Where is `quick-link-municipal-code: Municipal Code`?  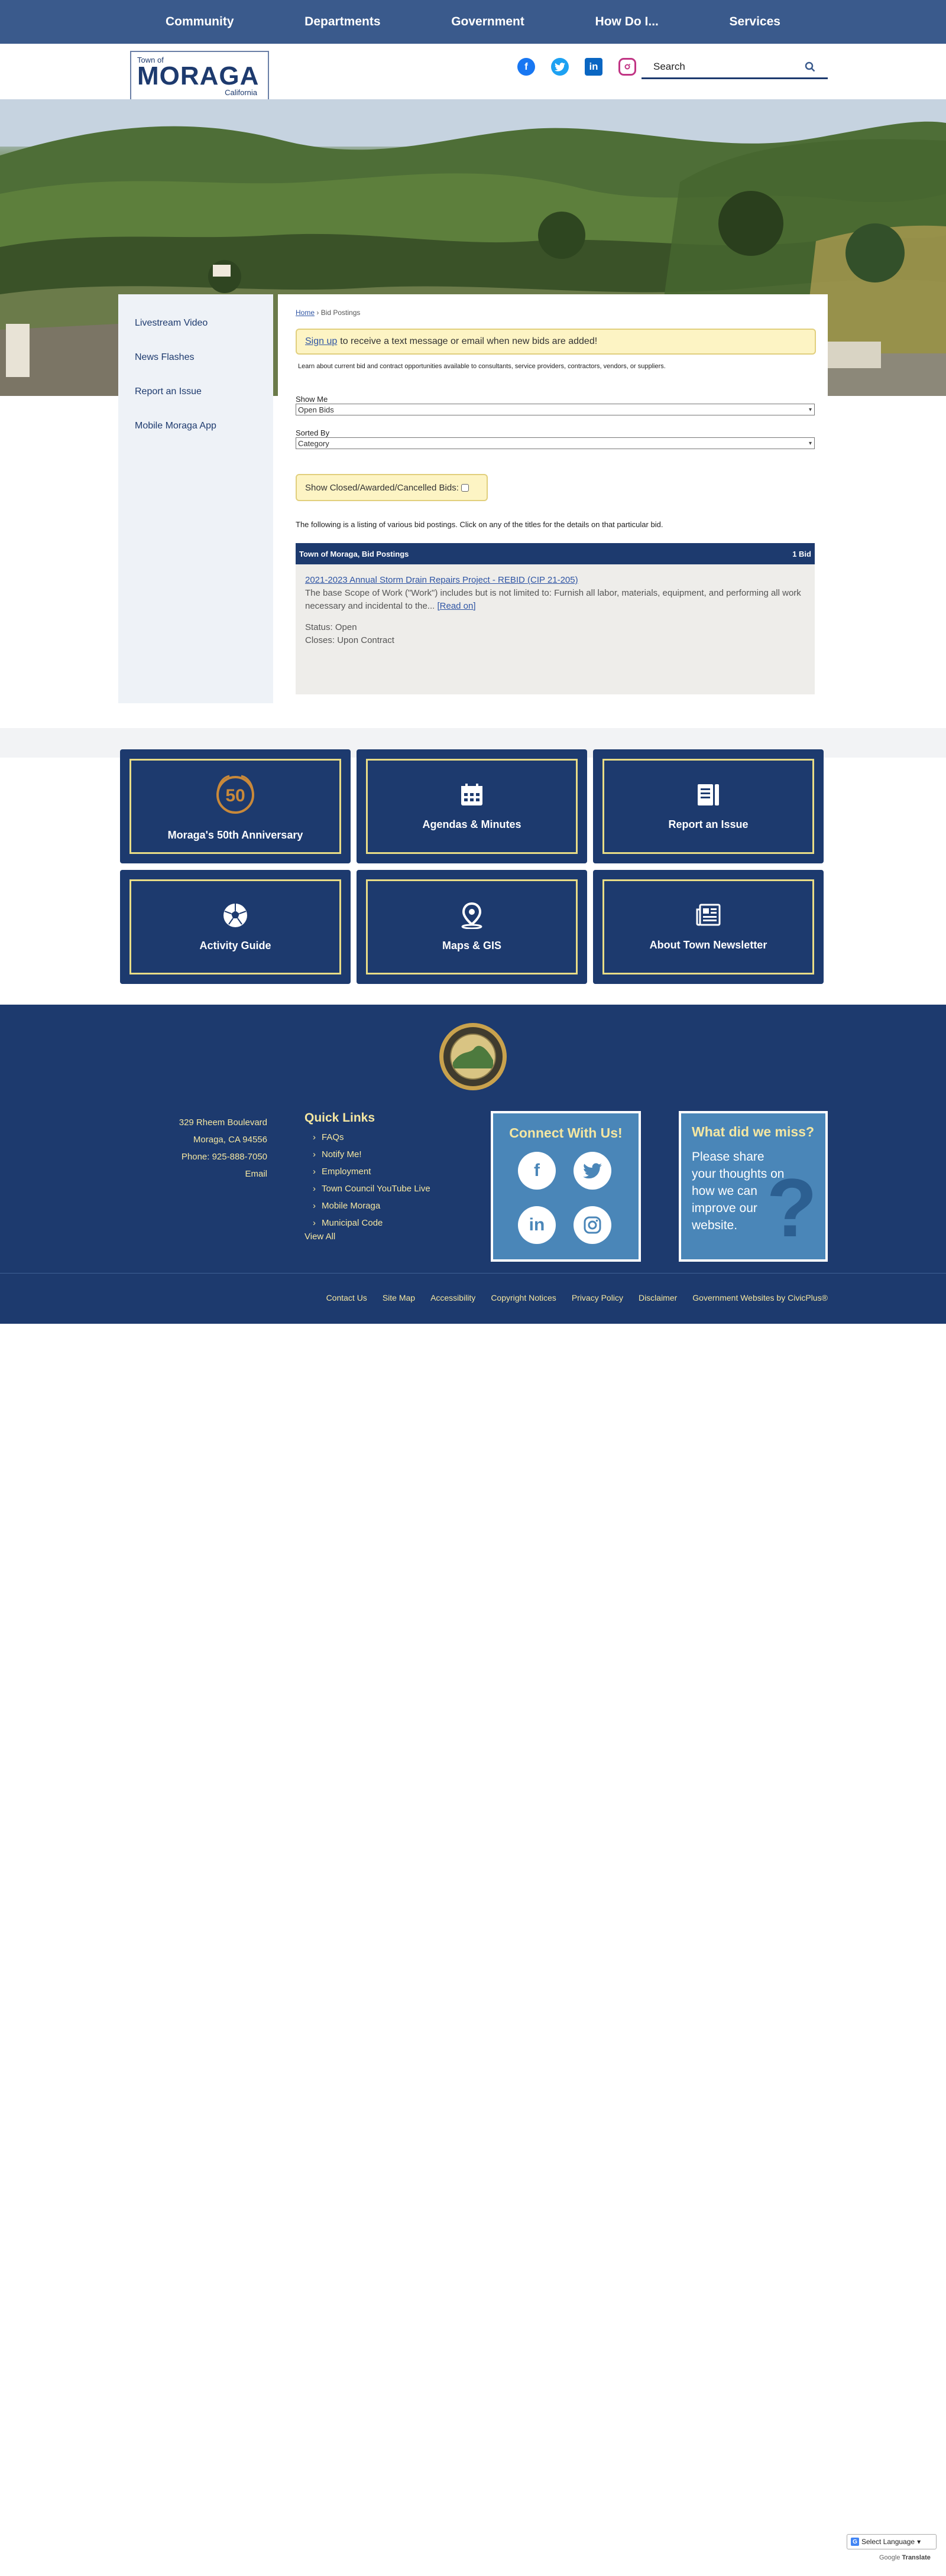 quick-link-municipal-code: Municipal Code is located at coordinates (367, 1223).